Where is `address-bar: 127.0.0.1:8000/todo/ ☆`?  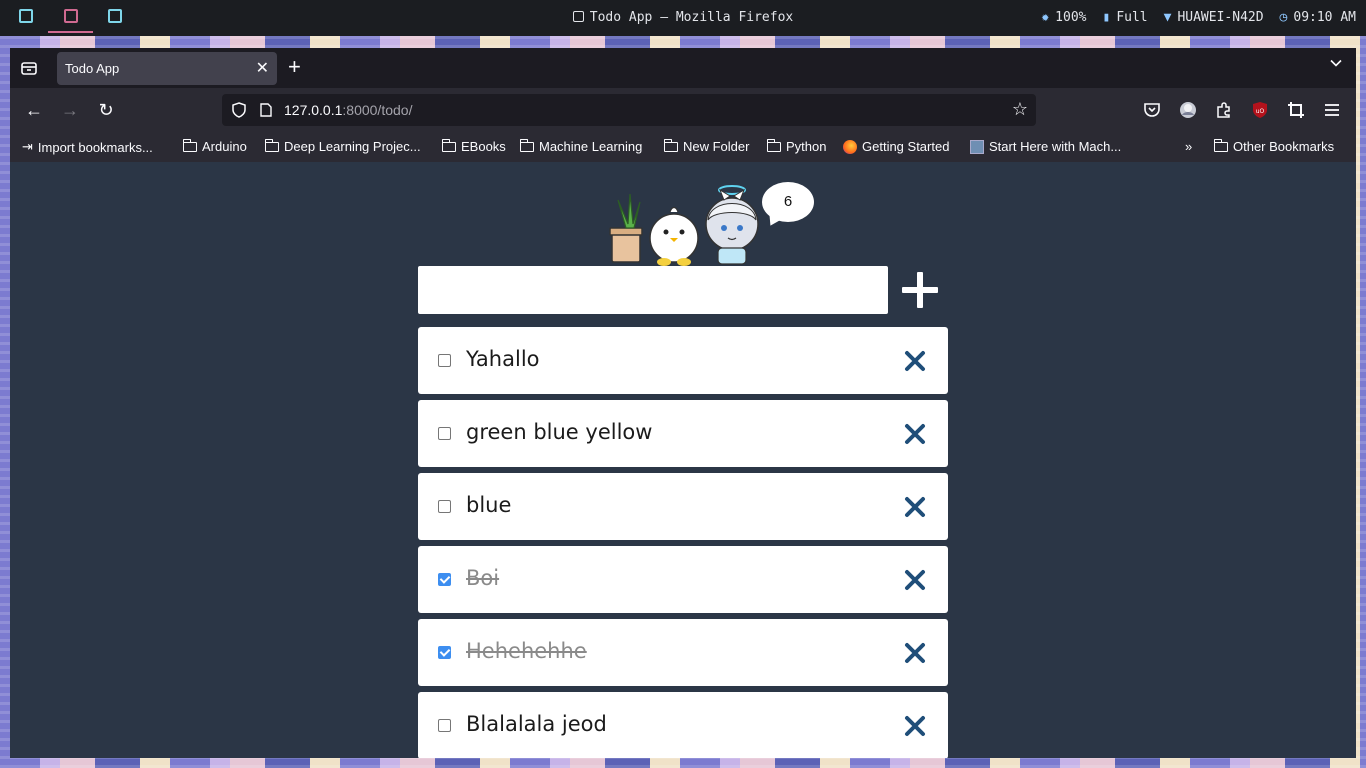 address-bar: 127.0.0.1:8000/todo/ ☆ is located at coordinates (629, 110).